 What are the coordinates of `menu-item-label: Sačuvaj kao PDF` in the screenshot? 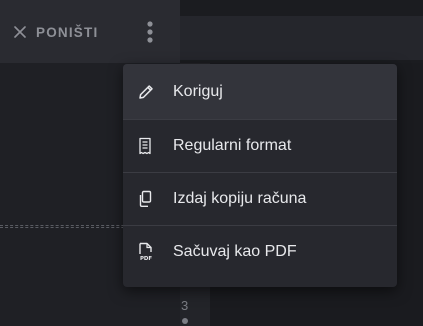 It's located at (235, 251).